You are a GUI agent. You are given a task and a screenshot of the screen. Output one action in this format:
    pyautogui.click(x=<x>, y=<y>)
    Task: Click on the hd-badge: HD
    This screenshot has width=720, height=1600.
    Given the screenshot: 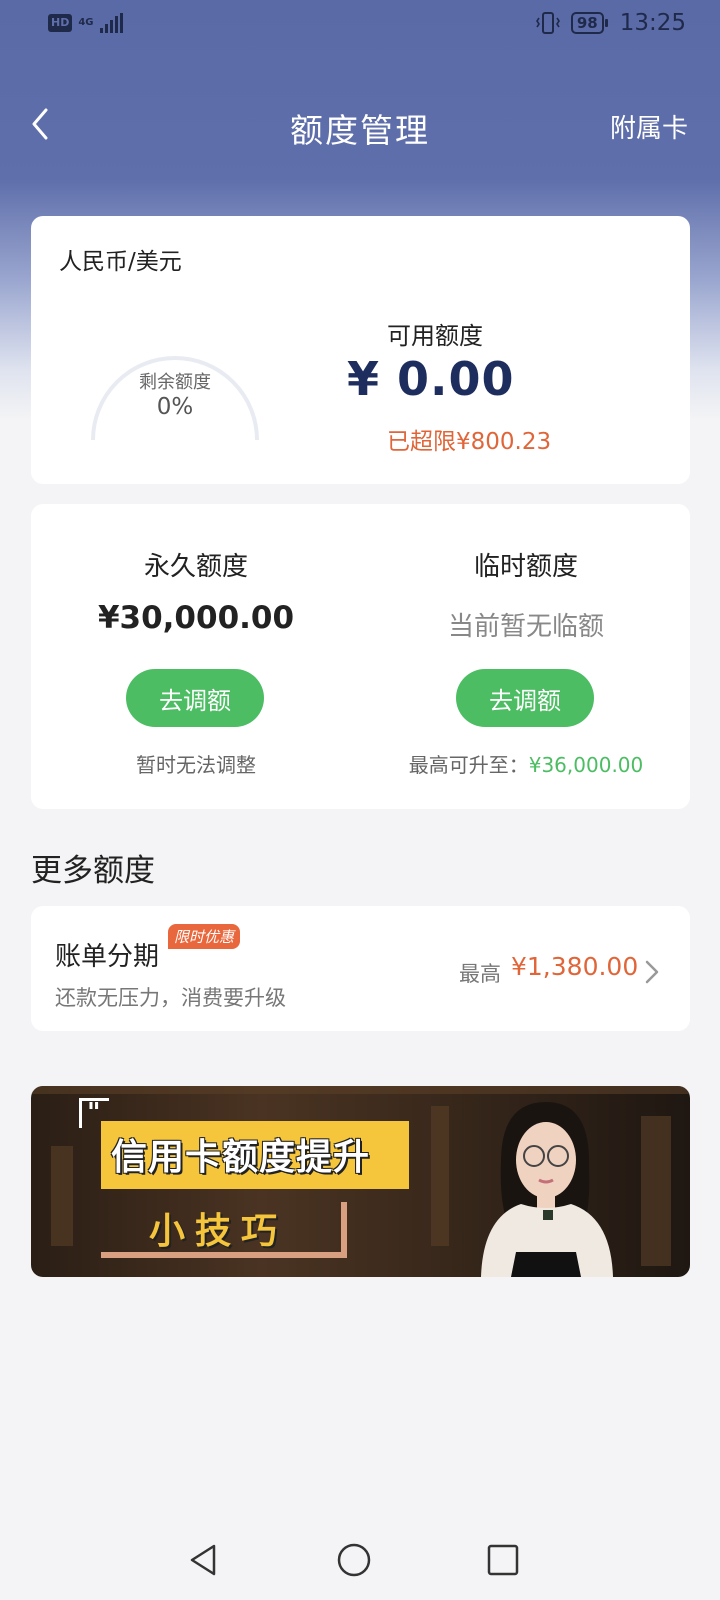 What is the action you would take?
    pyautogui.click(x=60, y=23)
    